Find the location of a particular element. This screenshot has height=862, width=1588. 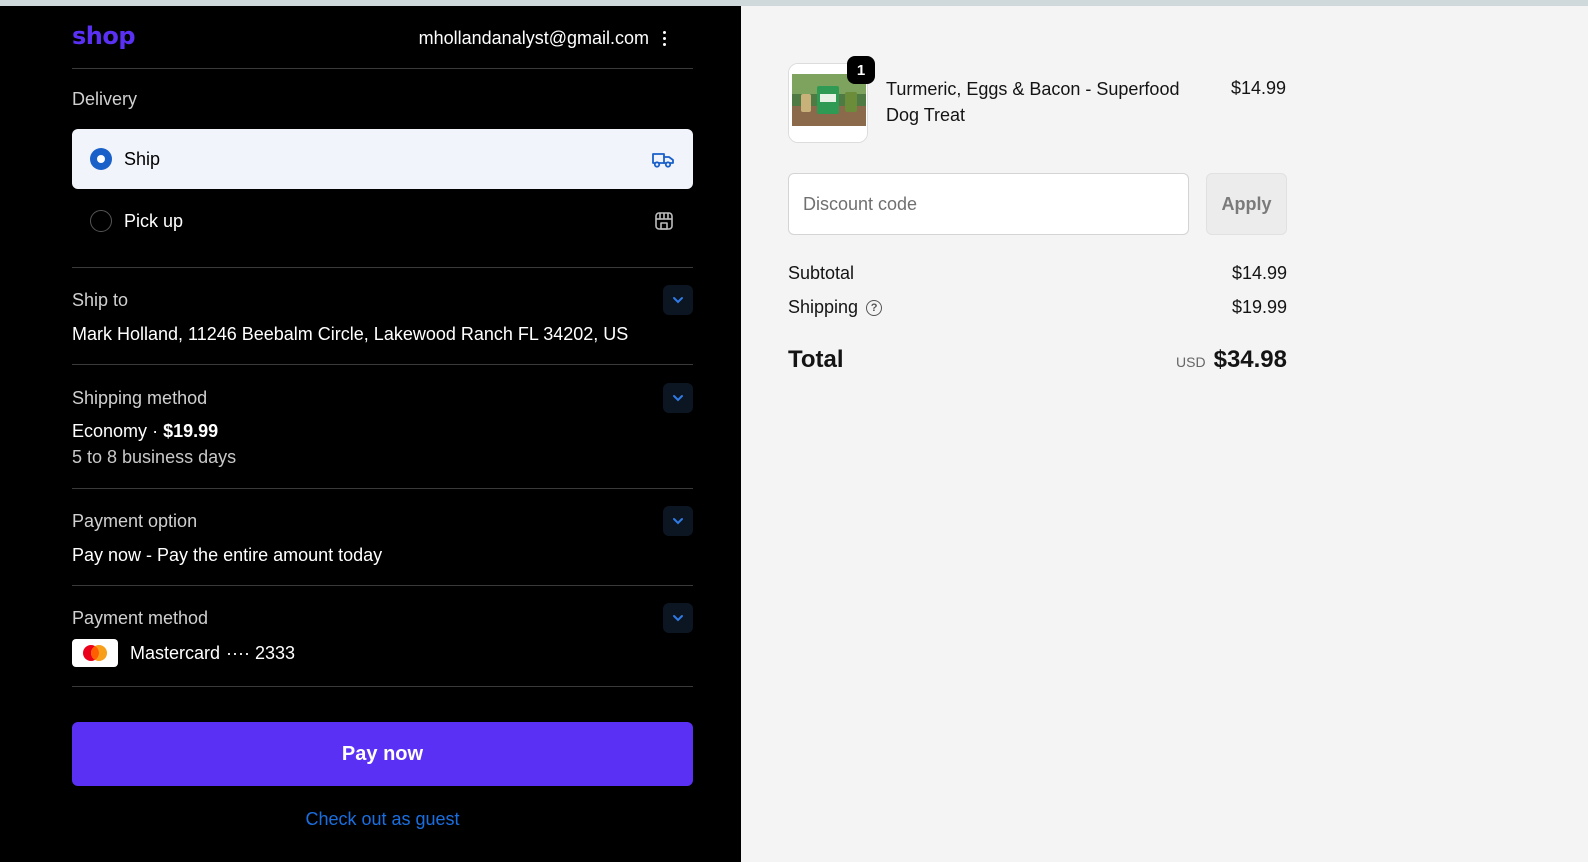

delivery-option-pickup: Pick up is located at coordinates (382, 221).